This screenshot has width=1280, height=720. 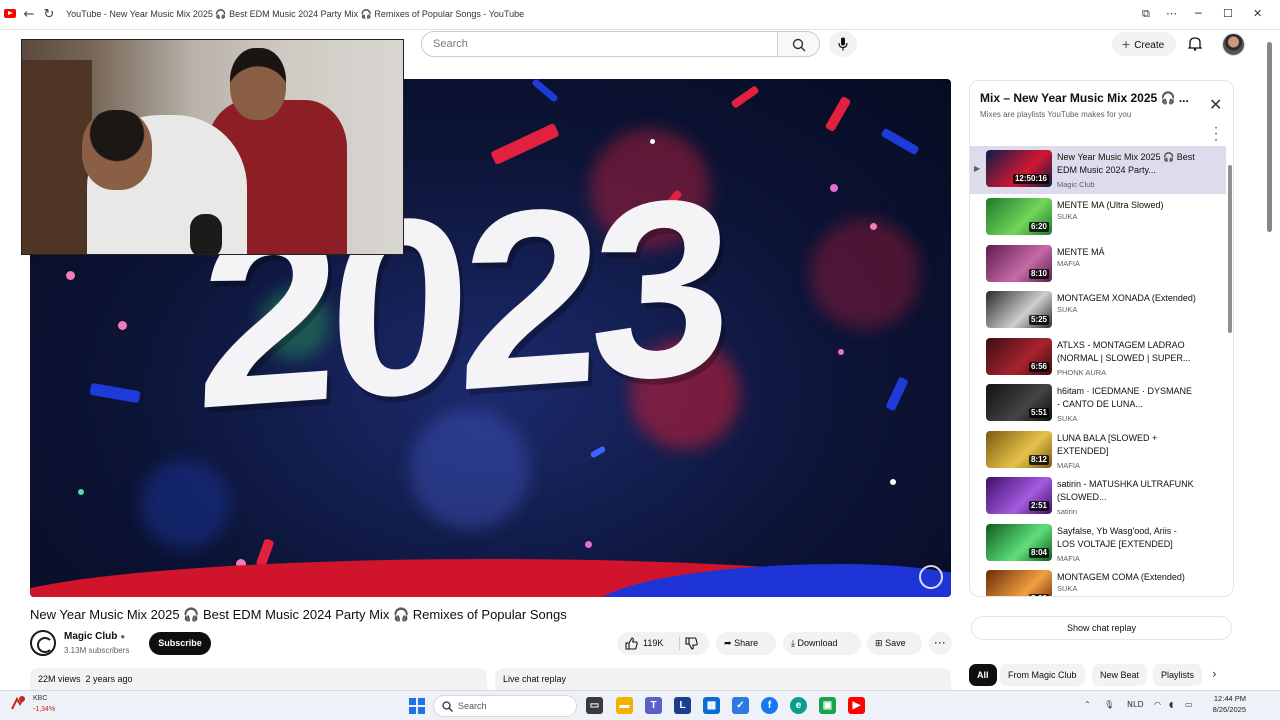 I want to click on reload-icon: ↻, so click(x=49, y=15).